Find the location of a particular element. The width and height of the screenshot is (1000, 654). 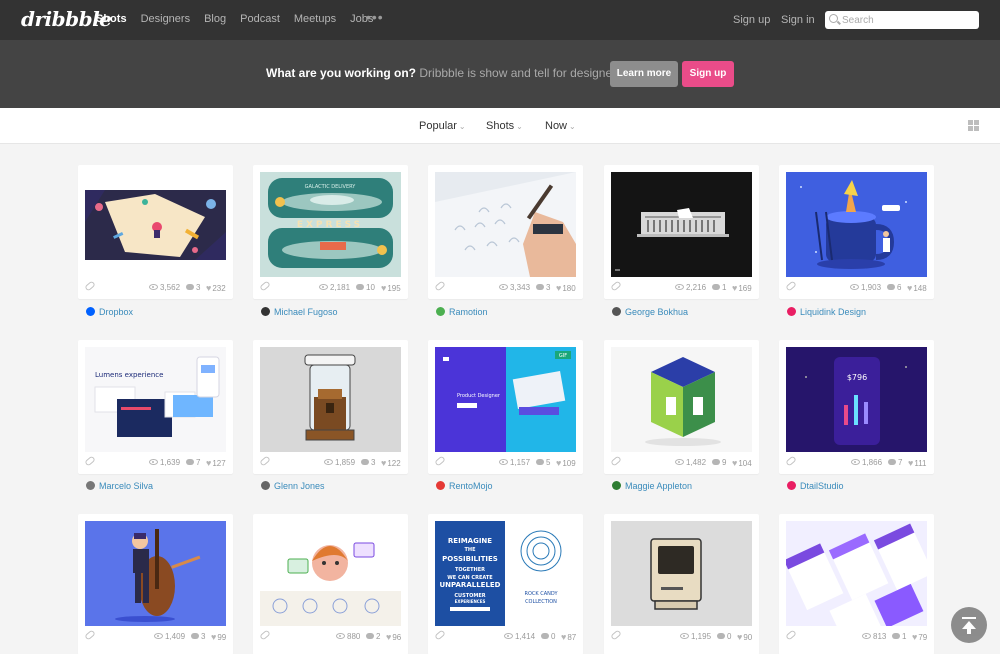

likes-stat: ♥111 is located at coordinates (917, 463).